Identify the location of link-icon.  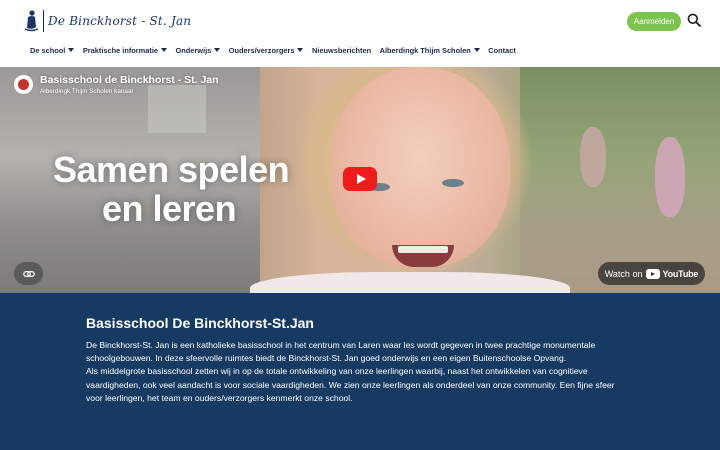
(28, 273).